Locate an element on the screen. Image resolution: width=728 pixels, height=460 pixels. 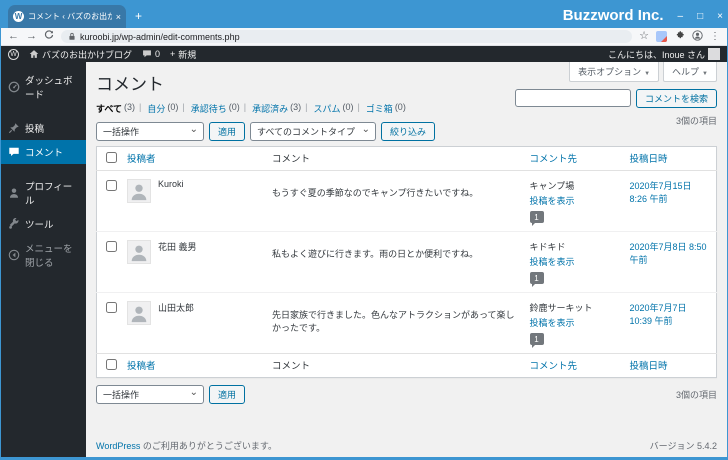
minimize-button: – is located at coordinates (681, 16).